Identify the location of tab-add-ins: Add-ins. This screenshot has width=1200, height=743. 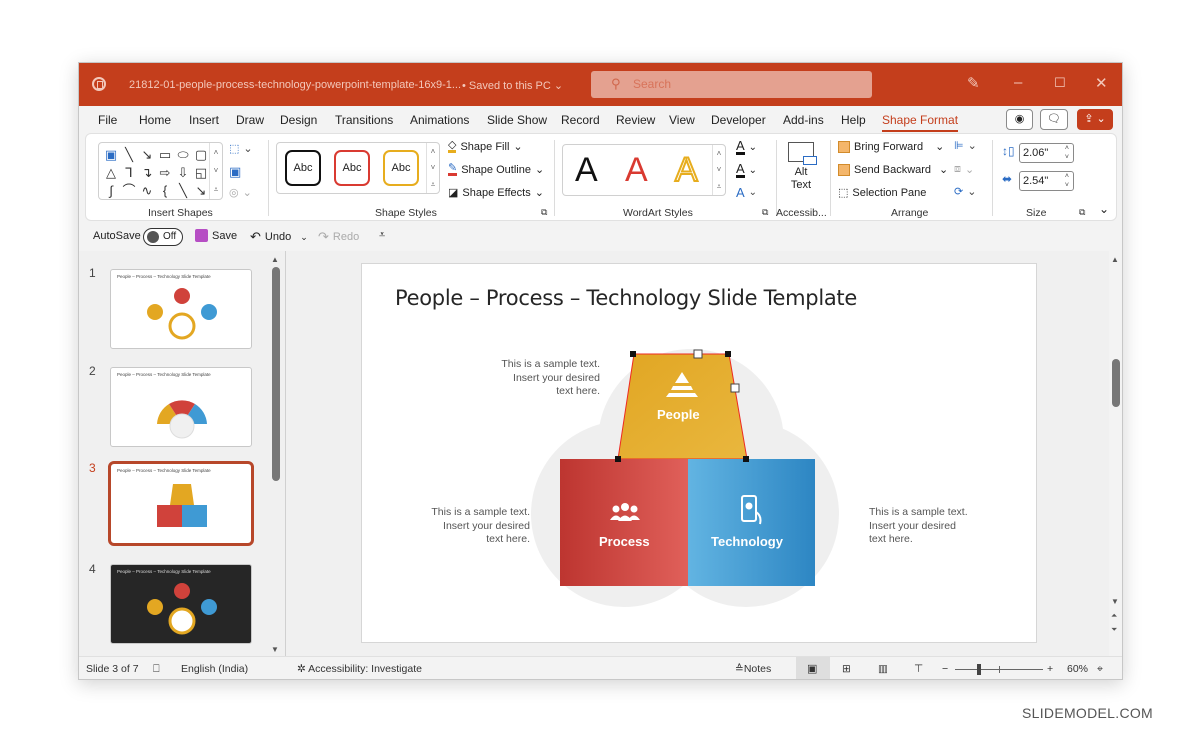
(803, 120).